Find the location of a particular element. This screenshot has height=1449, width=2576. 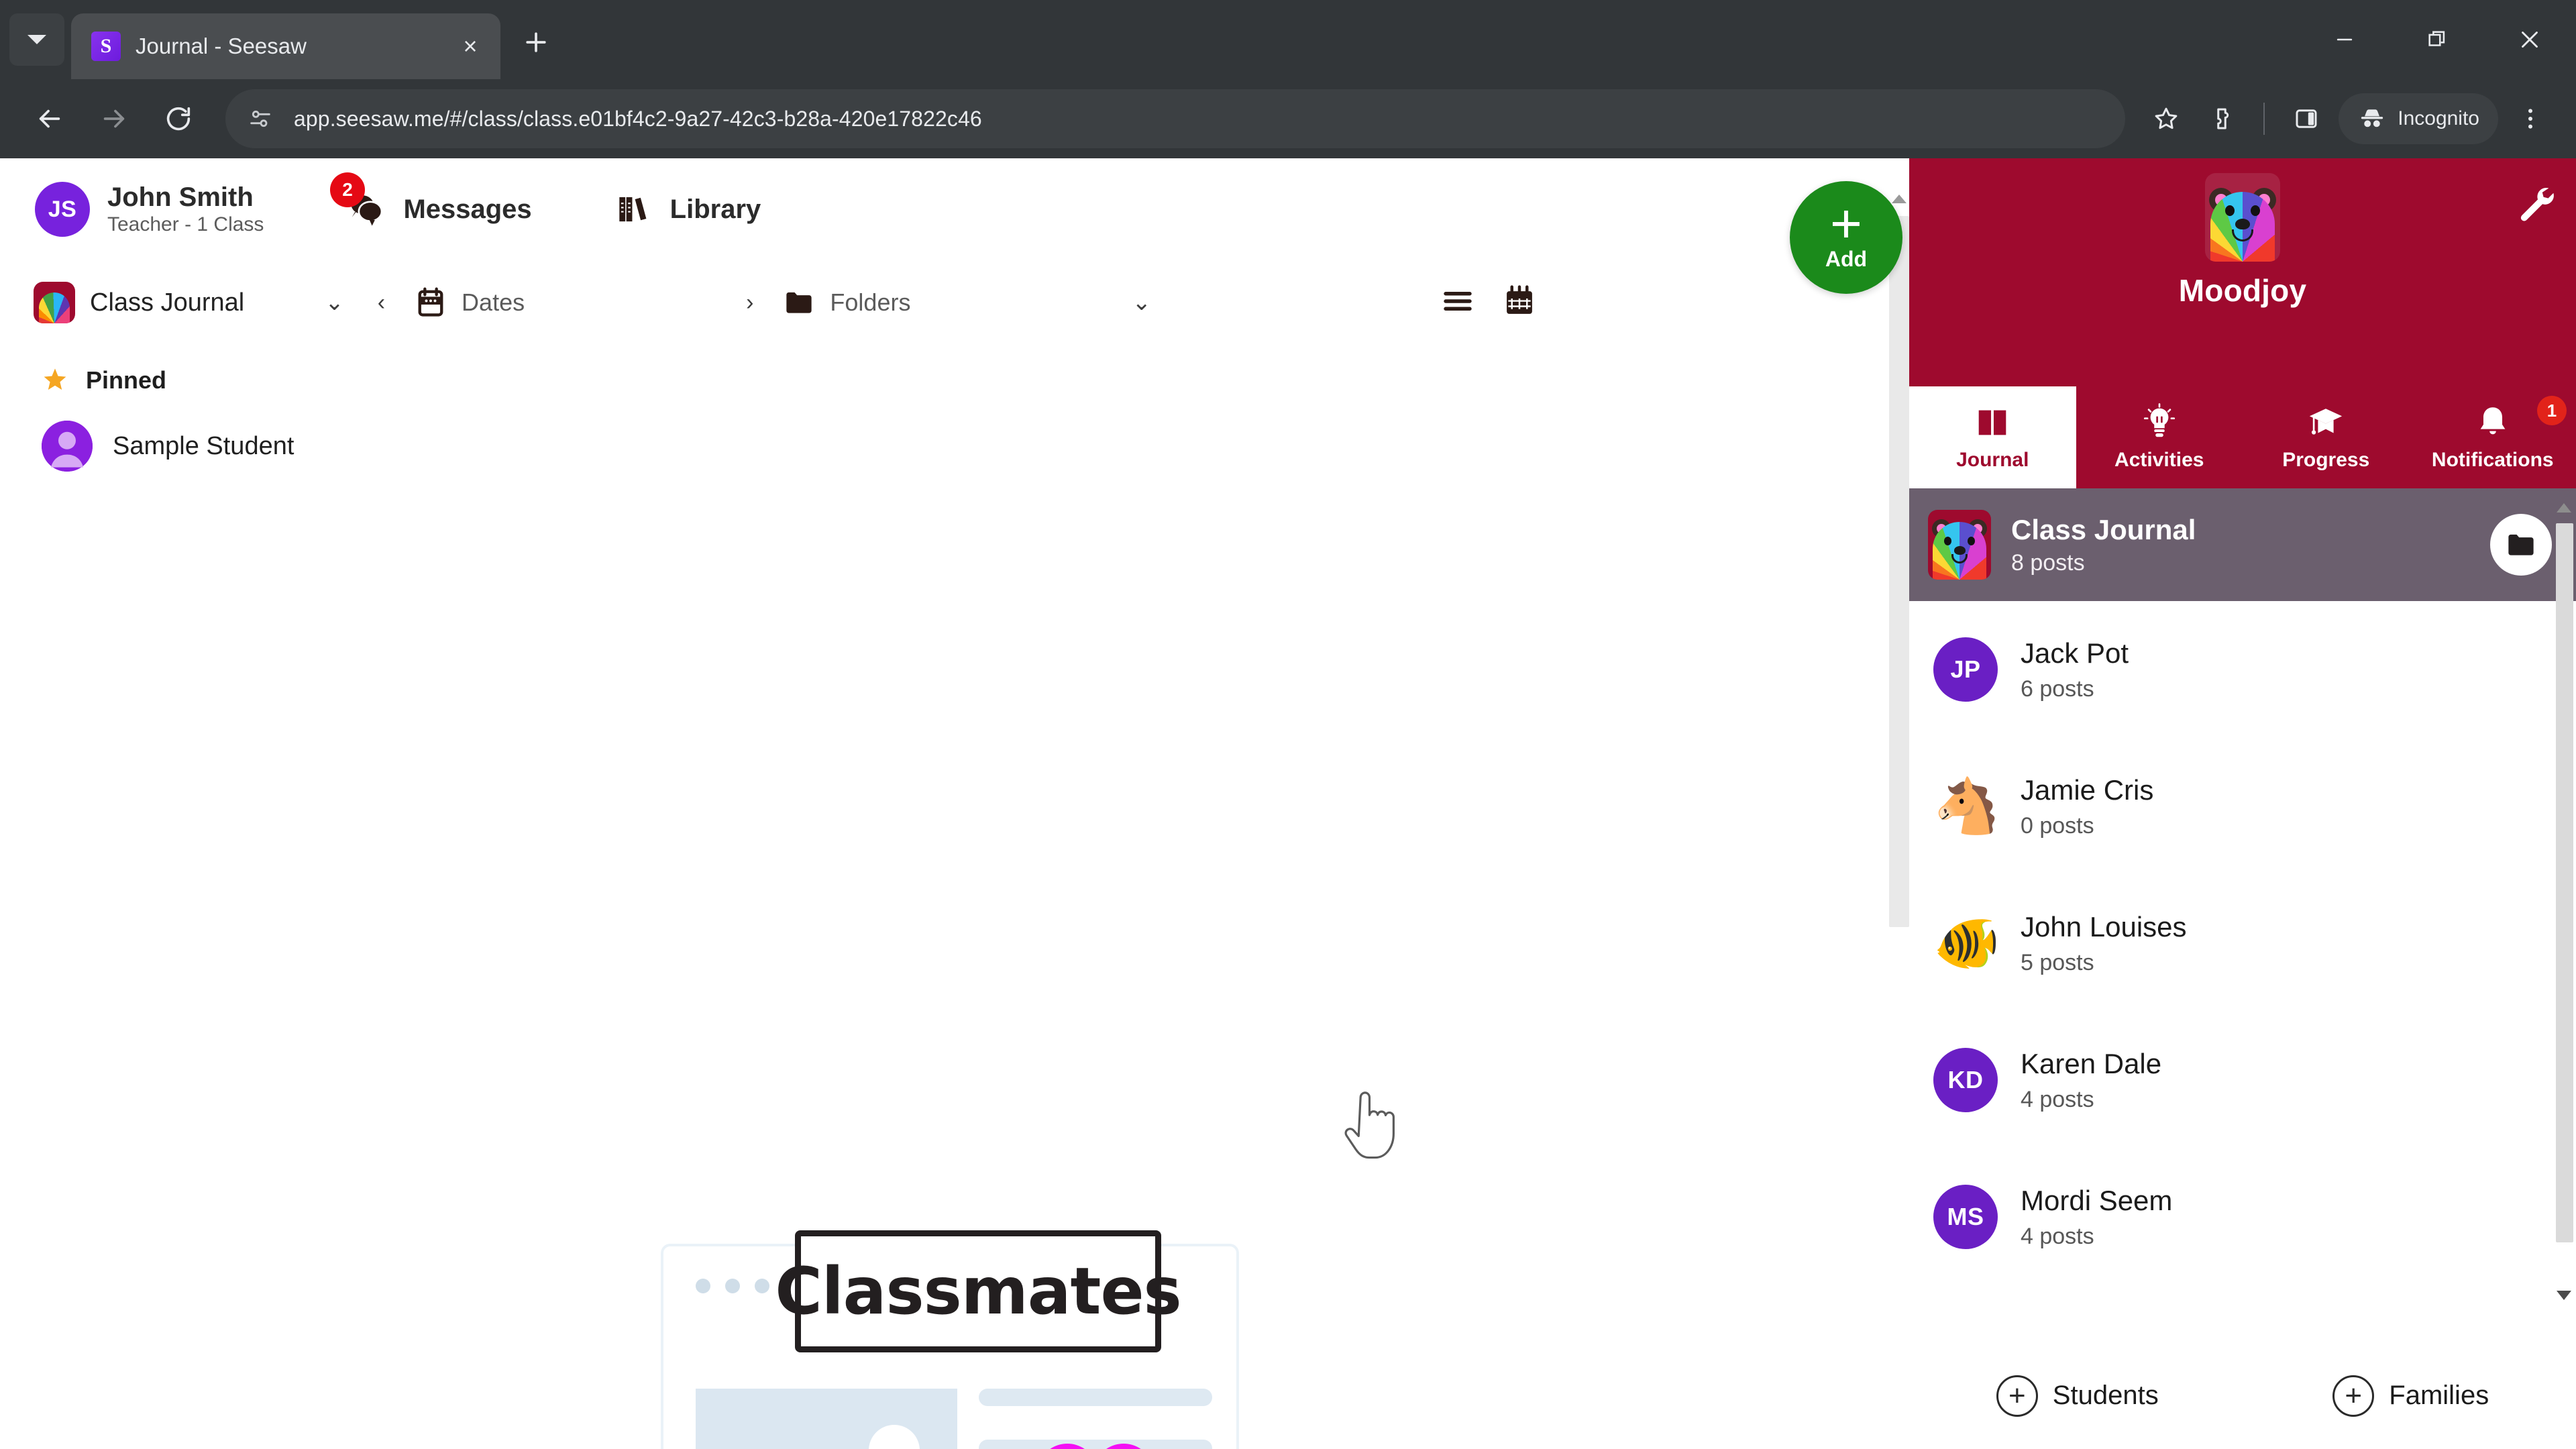

list-item: MS Mordi Seem 4 posts is located at coordinates (2242, 1216).